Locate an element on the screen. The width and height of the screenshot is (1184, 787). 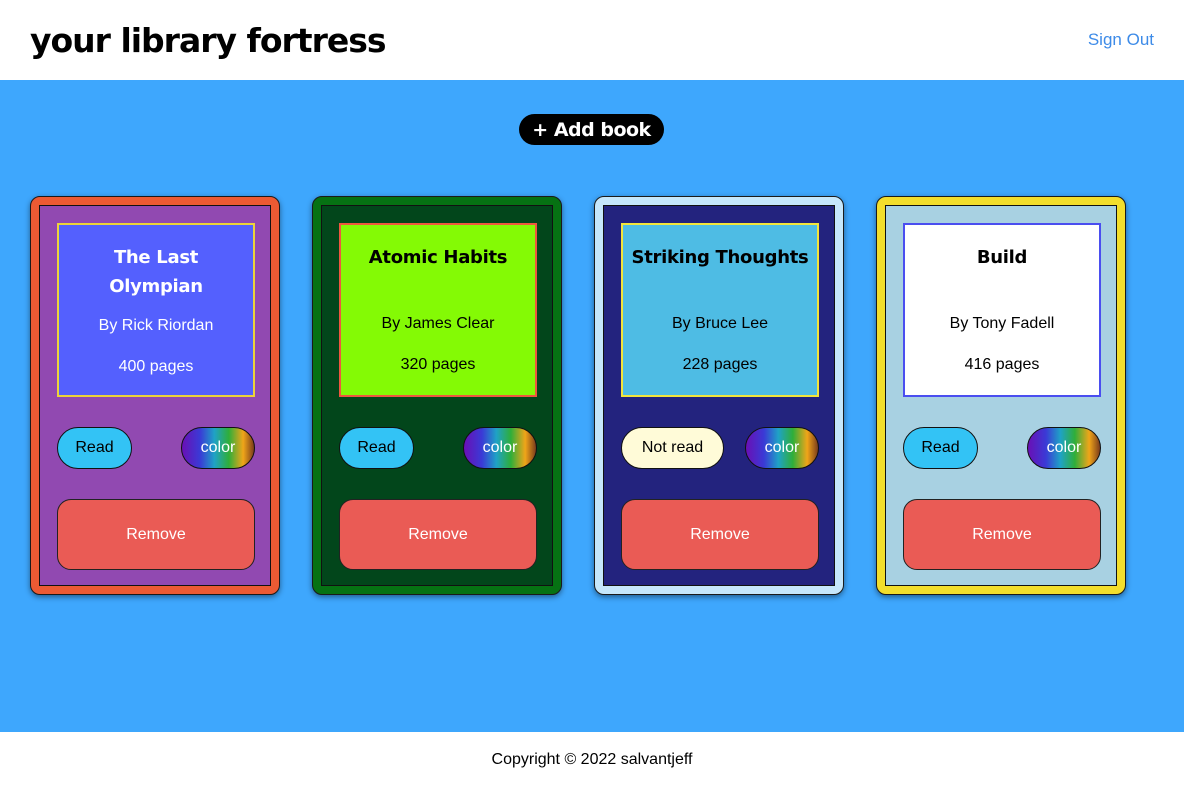
app-header: your library fortress Sign Out is located at coordinates (592, 40).